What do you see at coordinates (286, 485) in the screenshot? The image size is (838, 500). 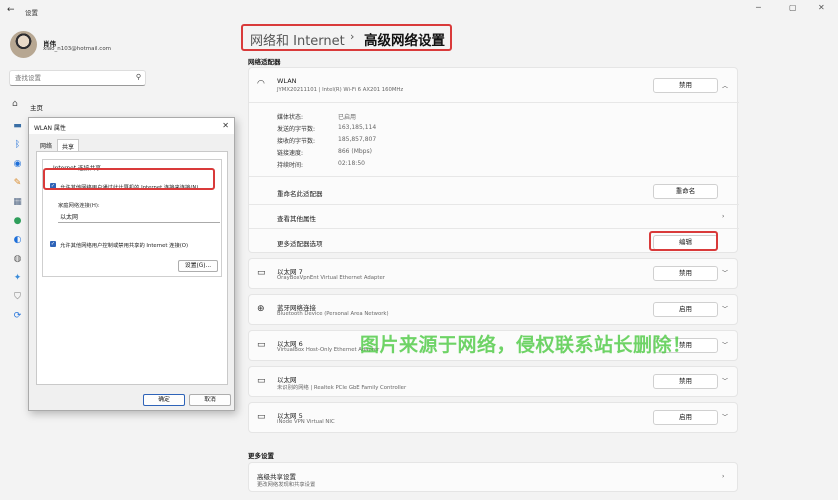 I see `advanced-sharing-description: 更改网络发现和共享设置` at bounding box center [286, 485].